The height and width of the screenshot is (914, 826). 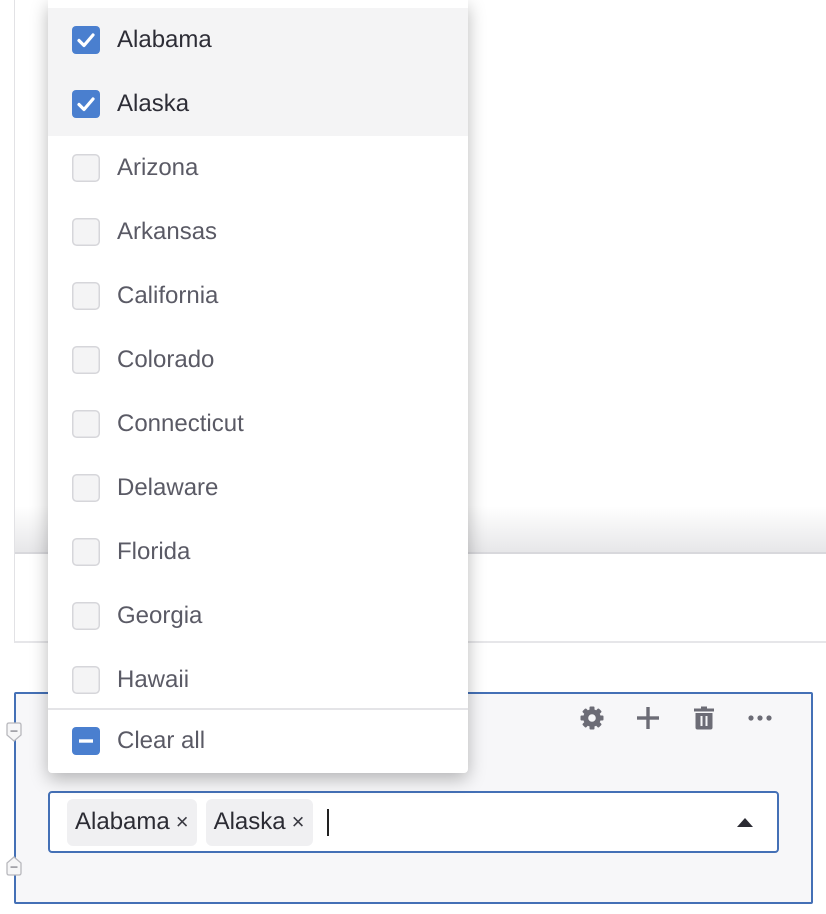 What do you see at coordinates (86, 740) in the screenshot?
I see `indeterminate-checkbox` at bounding box center [86, 740].